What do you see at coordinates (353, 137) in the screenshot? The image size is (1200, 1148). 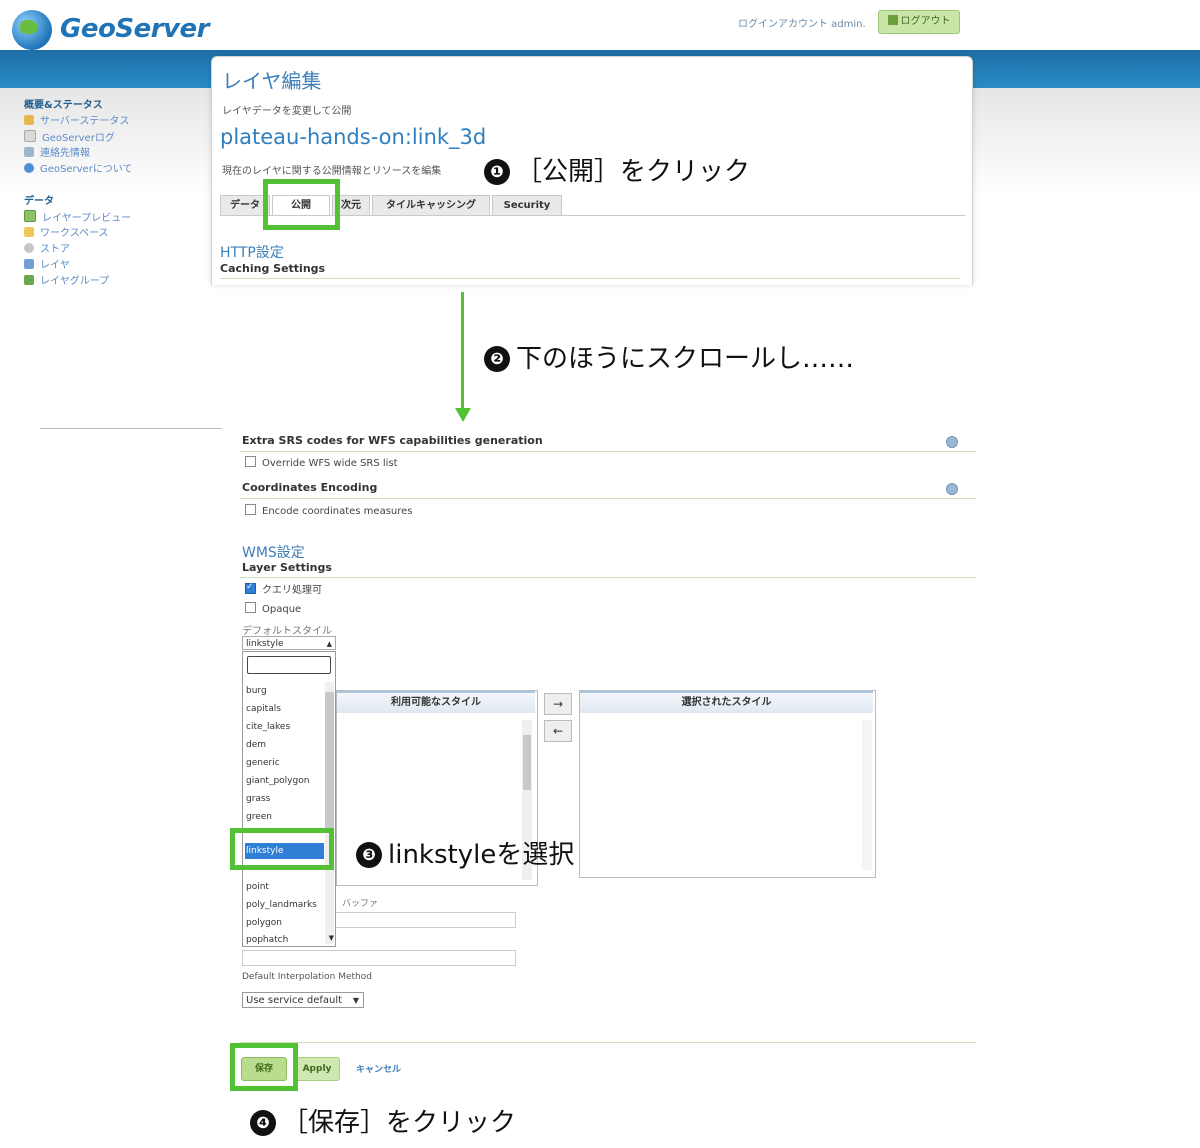 I see `layer-name: plateau-hands-on:link_3d` at bounding box center [353, 137].